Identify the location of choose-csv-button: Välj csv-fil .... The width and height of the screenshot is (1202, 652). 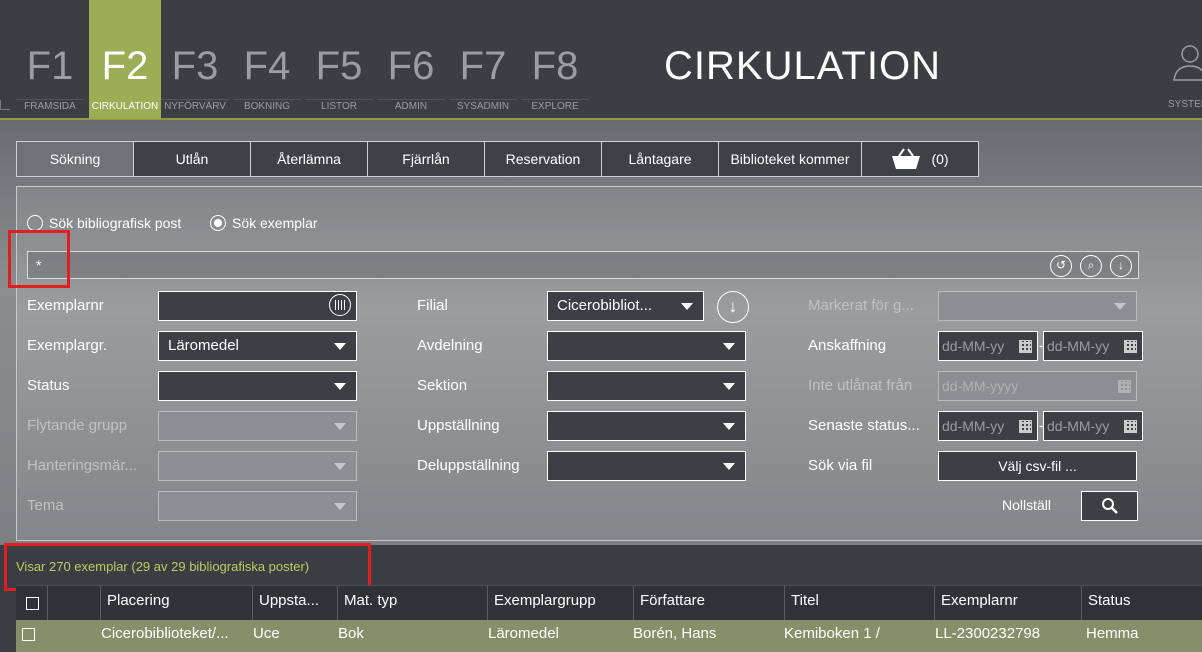
(1037, 466).